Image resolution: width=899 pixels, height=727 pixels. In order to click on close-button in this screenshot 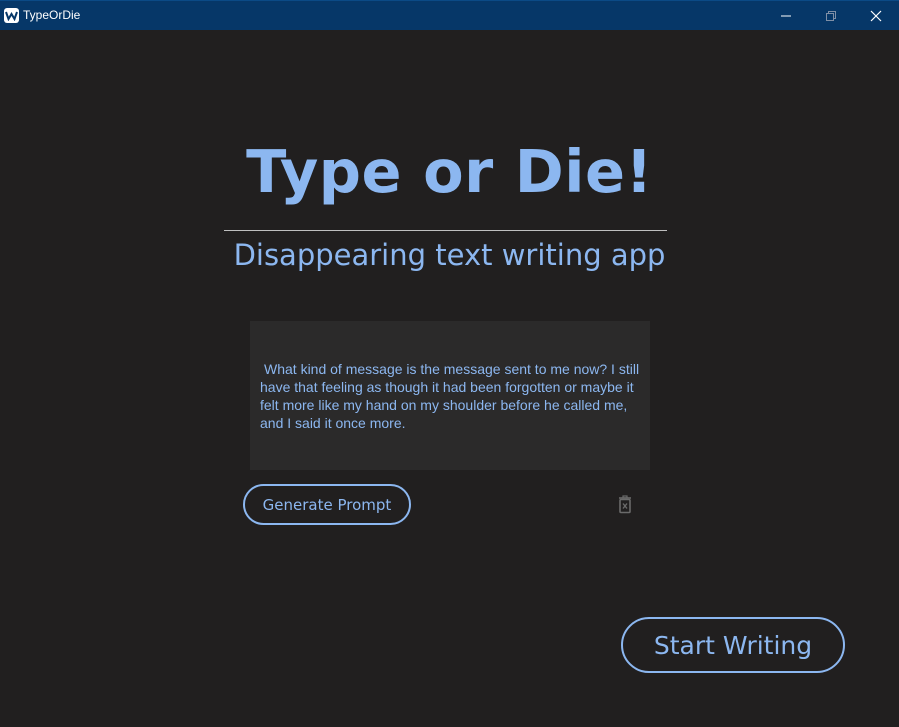, I will do `click(876, 16)`.